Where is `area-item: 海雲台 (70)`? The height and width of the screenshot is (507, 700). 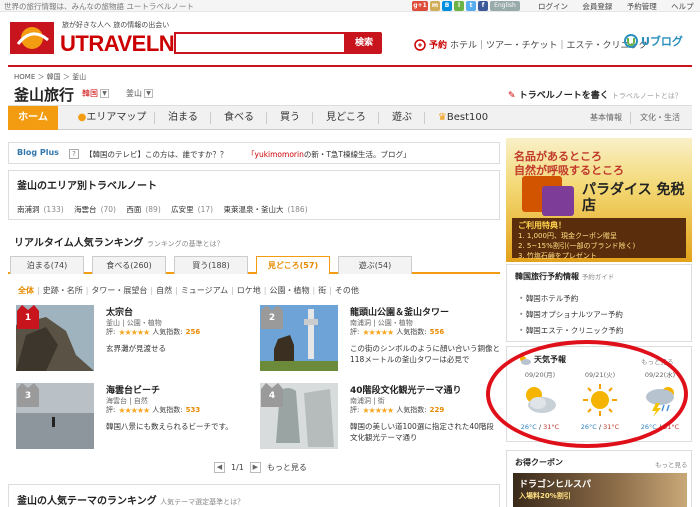
area-item: 海雲台 (70) is located at coordinates (97, 209).